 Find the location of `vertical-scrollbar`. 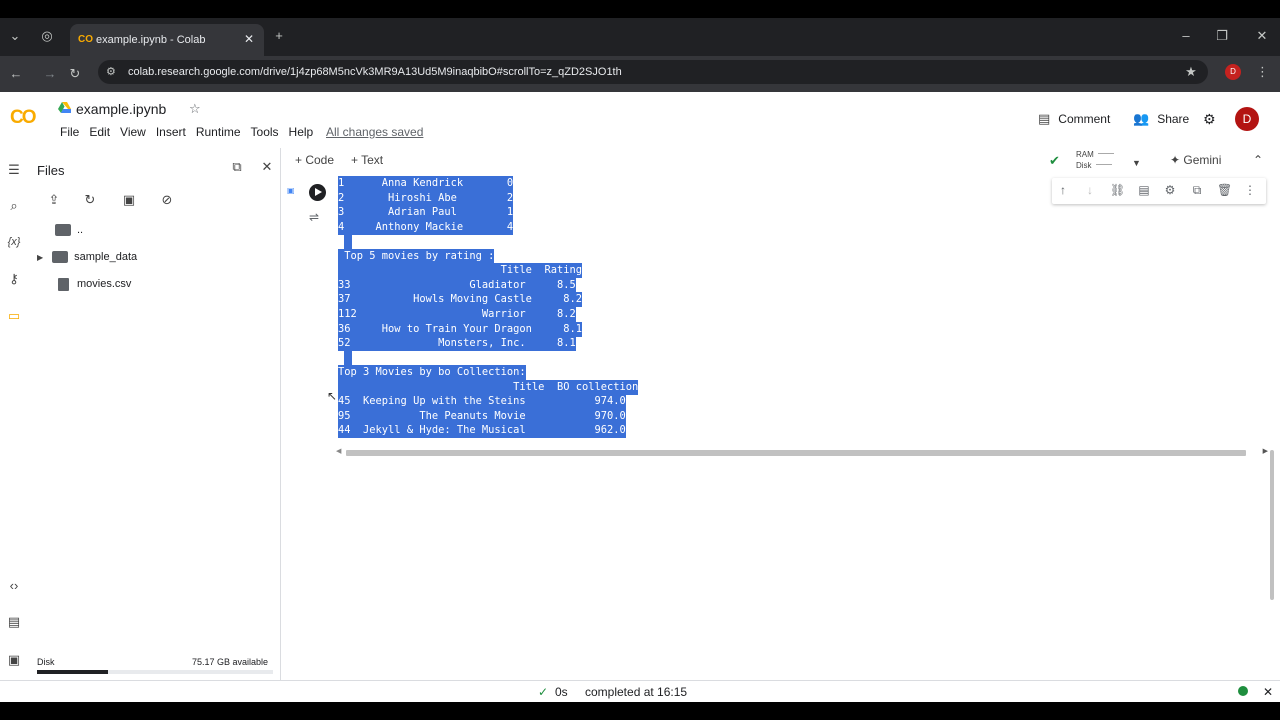

vertical-scrollbar is located at coordinates (1272, 525).